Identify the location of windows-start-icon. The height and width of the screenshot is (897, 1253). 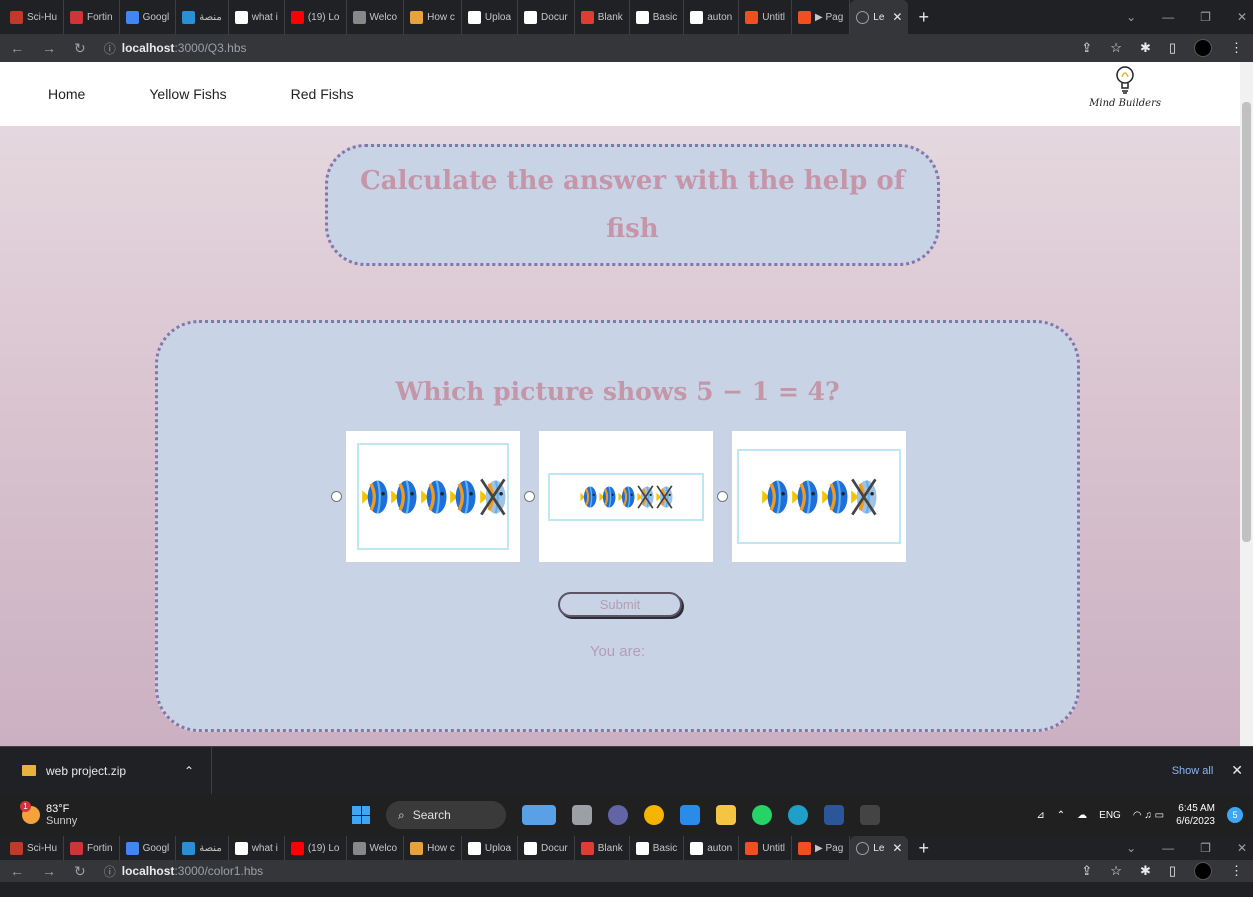
(361, 815).